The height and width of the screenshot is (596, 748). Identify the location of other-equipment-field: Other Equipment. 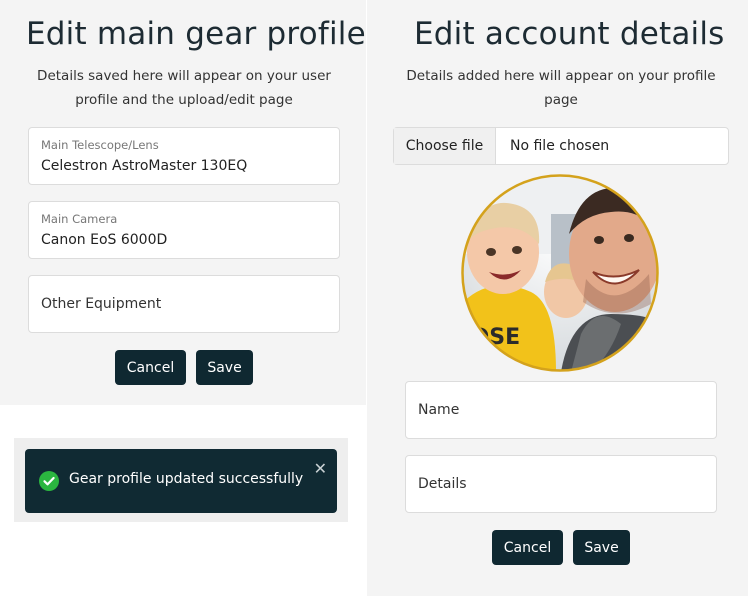
(184, 304).